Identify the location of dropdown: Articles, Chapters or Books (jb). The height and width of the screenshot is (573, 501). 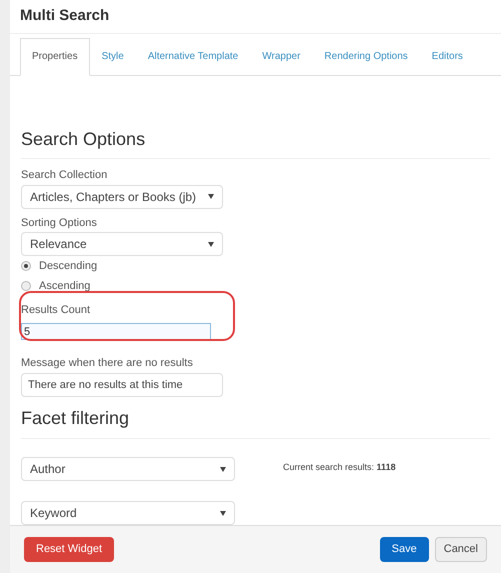
(122, 196).